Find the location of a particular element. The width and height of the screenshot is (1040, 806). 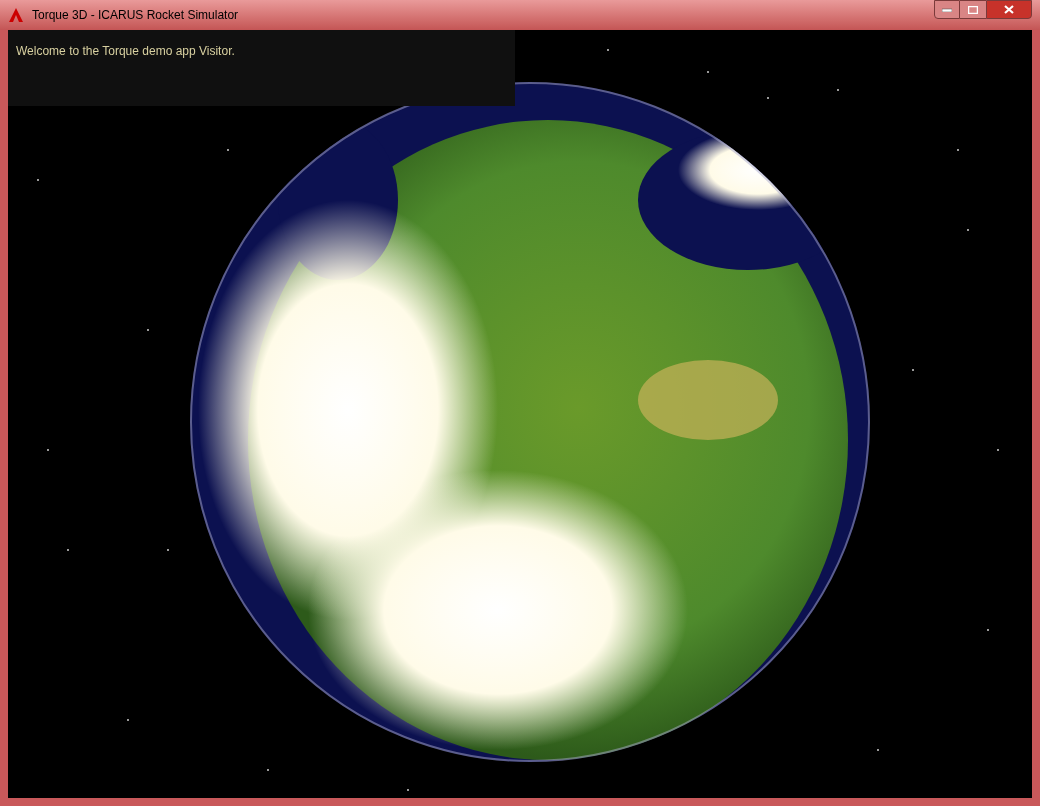

window-title: Torque 3D - ICARUS Rocket Simulator is located at coordinates (135, 15).